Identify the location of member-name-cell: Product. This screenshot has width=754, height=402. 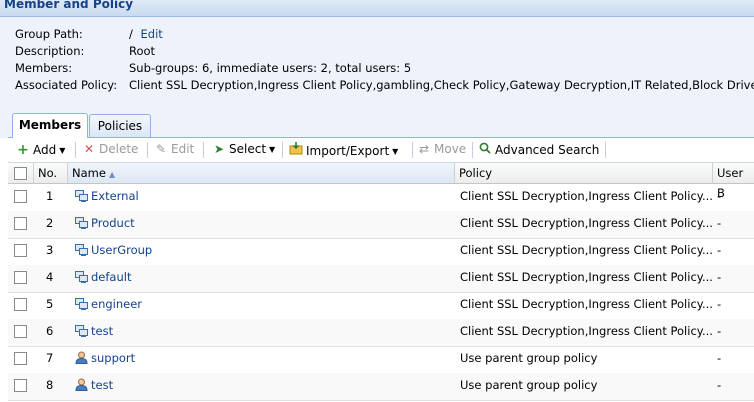
(105, 223).